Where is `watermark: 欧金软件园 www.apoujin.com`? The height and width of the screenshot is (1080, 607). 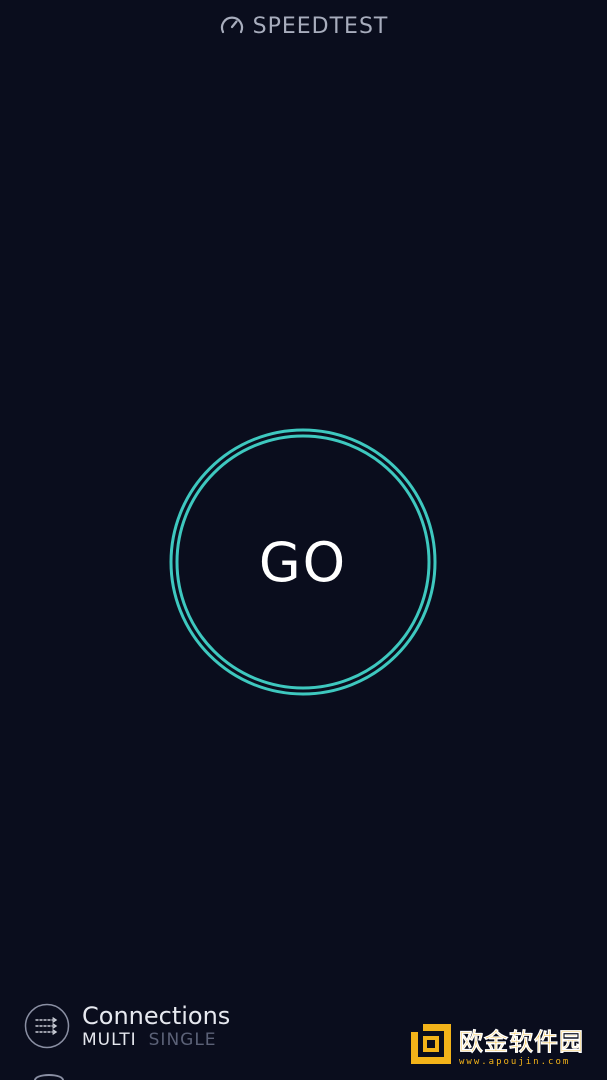 watermark: 欧金软件园 www.apoujin.com is located at coordinates (504, 1044).